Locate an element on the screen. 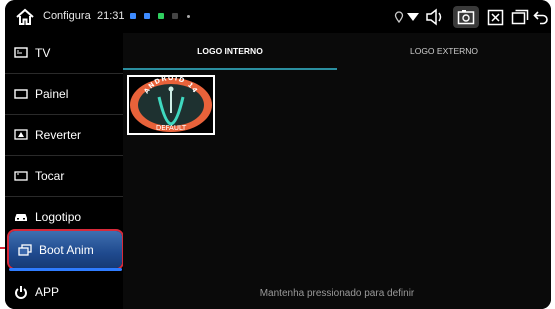 Image resolution: width=555 pixels, height=309 pixels. boot-anim-icon is located at coordinates (25, 250).